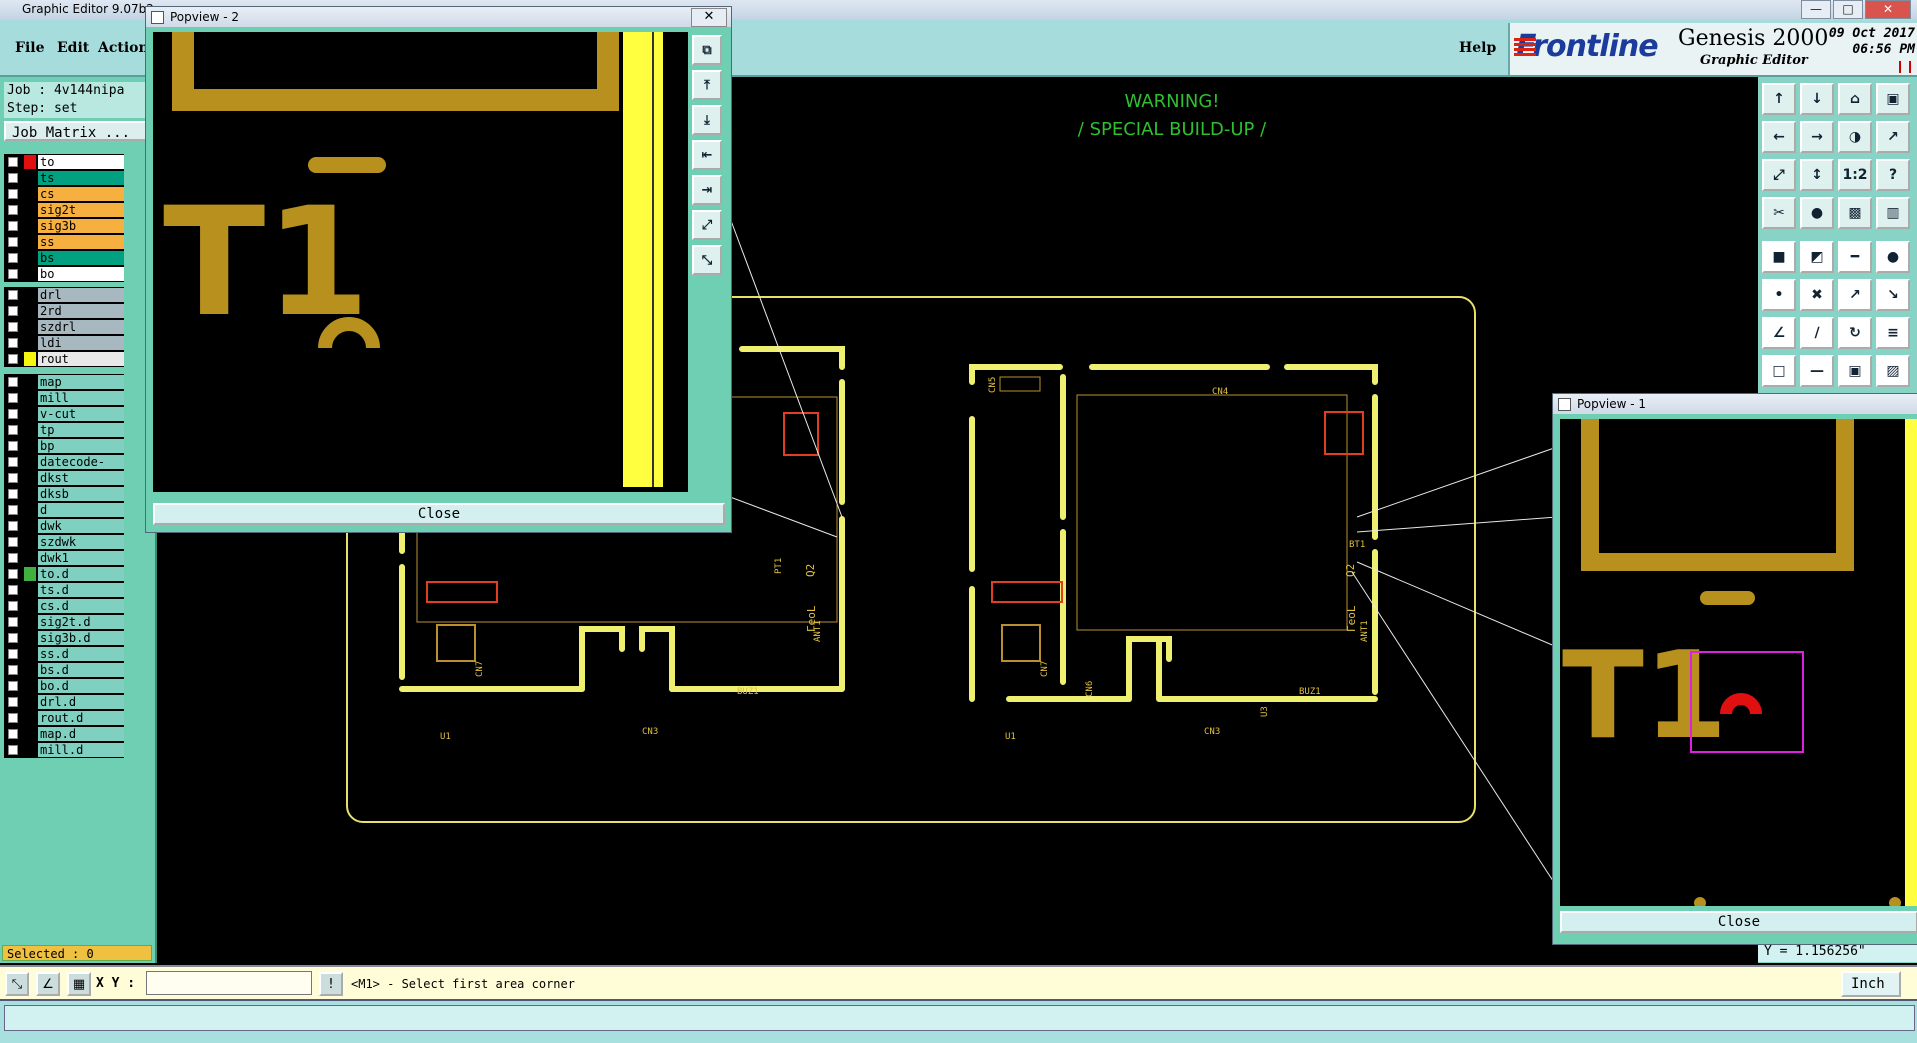  I want to click on tool-pad-icon: ●, so click(1817, 213).